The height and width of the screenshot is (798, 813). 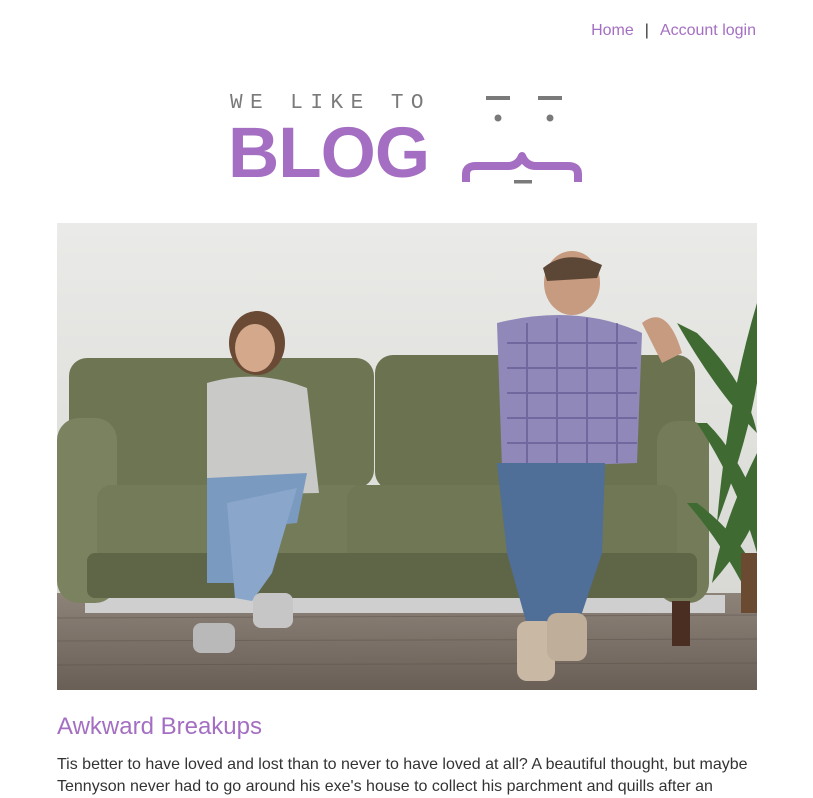 I want to click on logo-brand-text: BLOG, so click(x=329, y=153).